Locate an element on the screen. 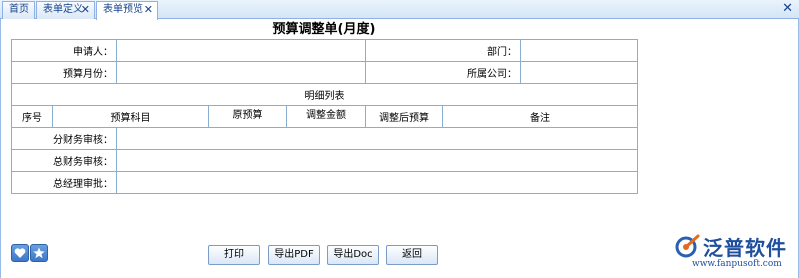  column-header: 调整金额 is located at coordinates (326, 115).